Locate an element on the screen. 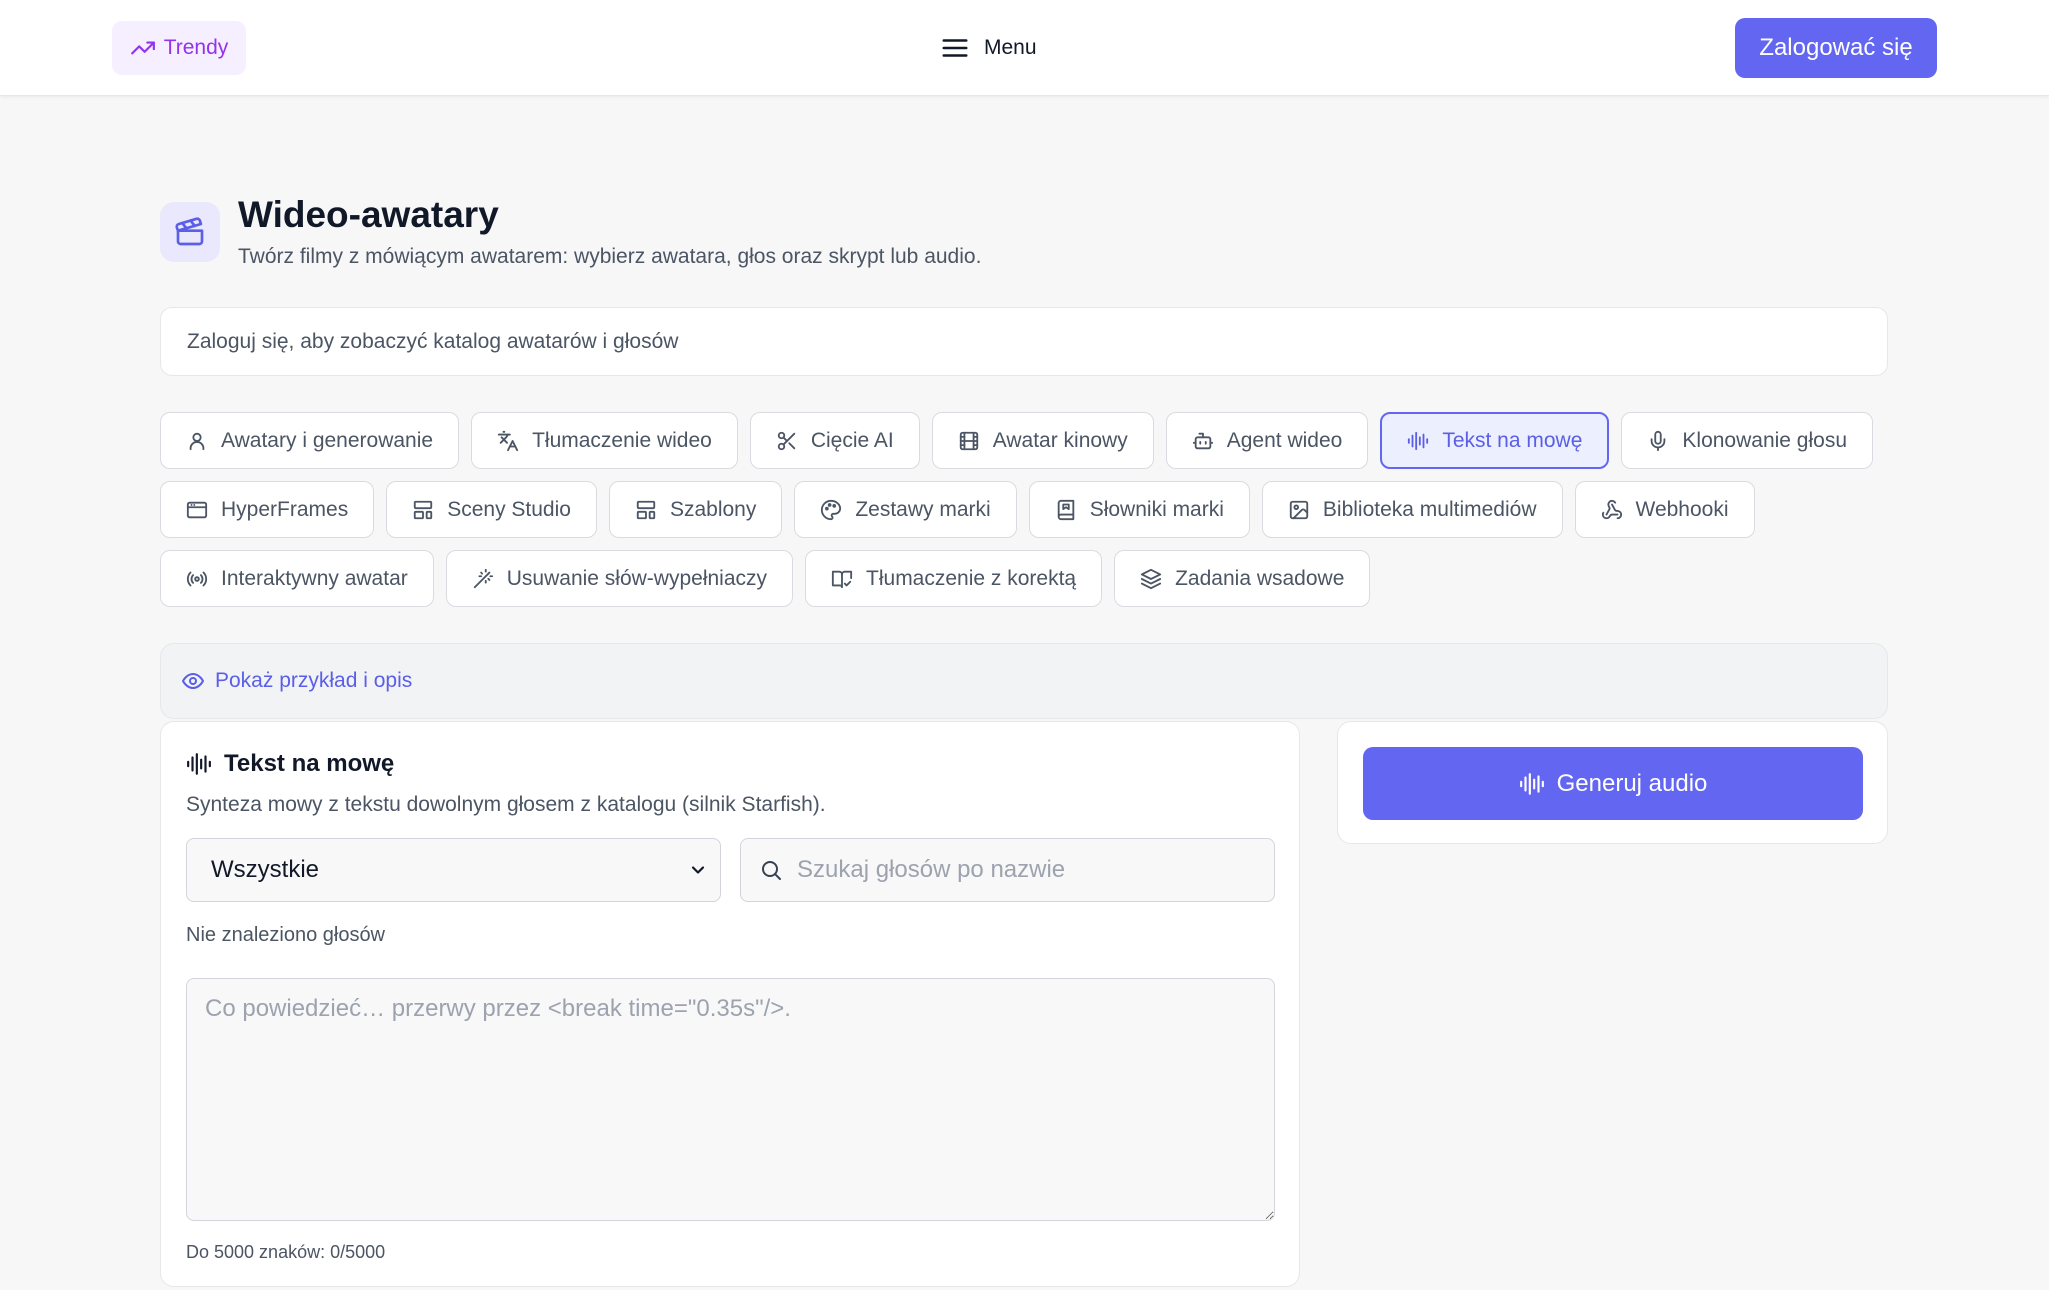 This screenshot has height=1290, width=2049. show-example-toggle: Pokaż przykład i opis is located at coordinates (1024, 681).